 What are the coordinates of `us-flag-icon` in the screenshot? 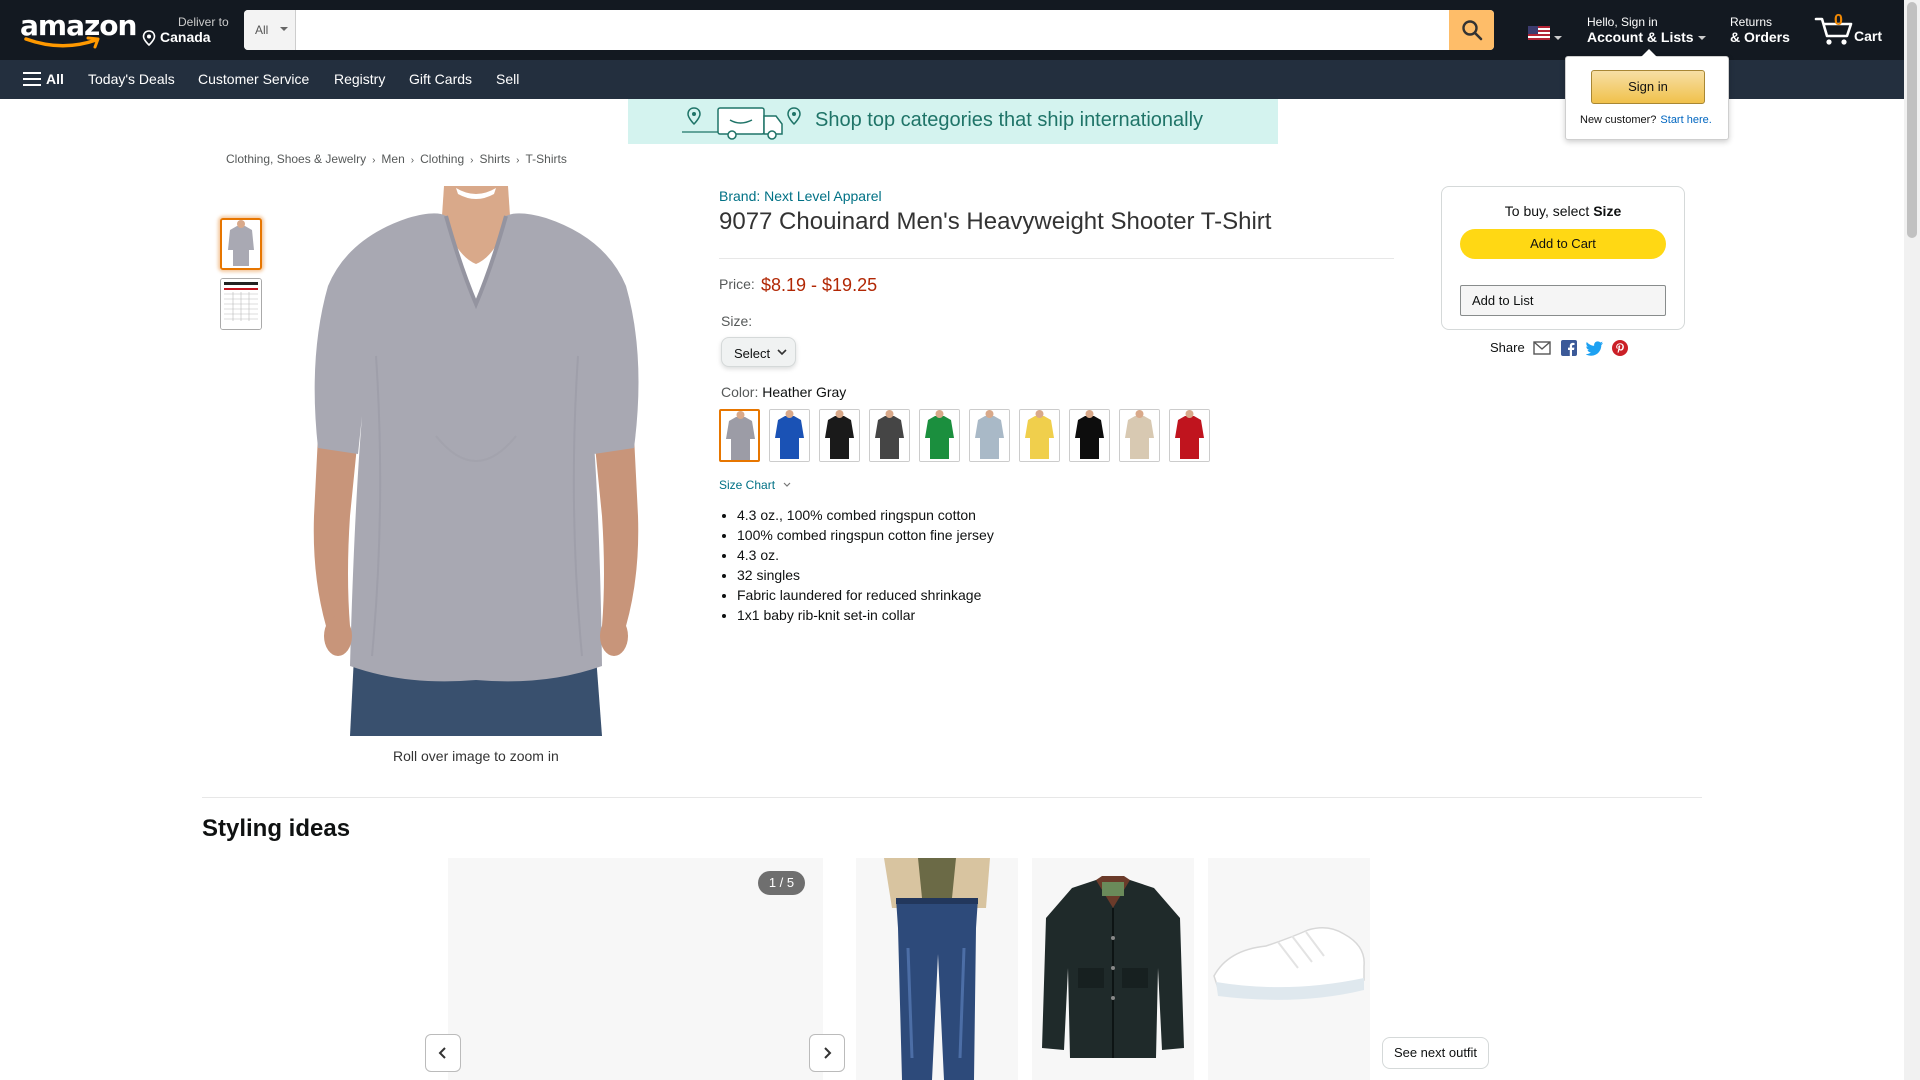 It's located at (1539, 33).